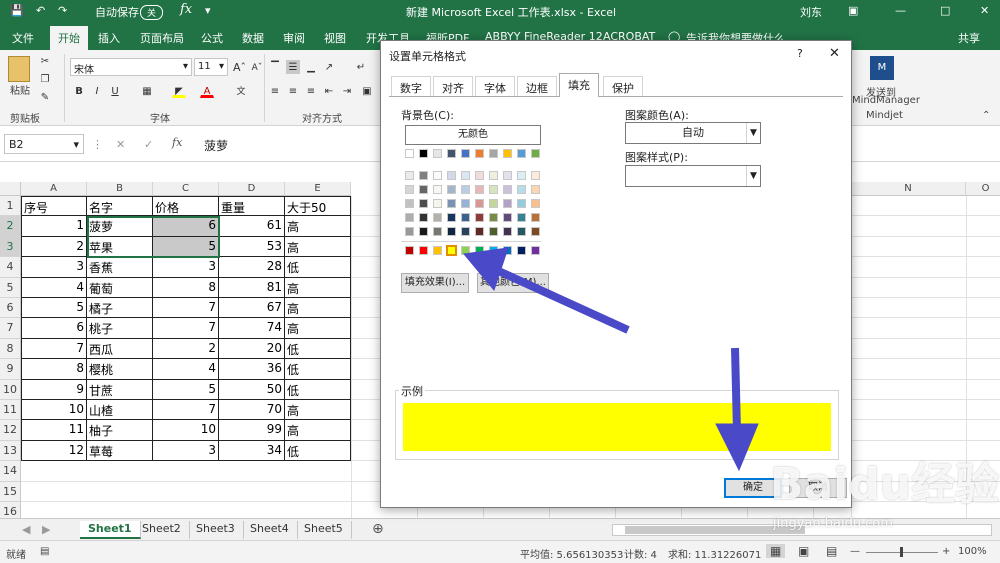 The image size is (1000, 563). What do you see at coordinates (833, 523) in the screenshot?
I see `watermark-url: jingyan.baidu.com` at bounding box center [833, 523].